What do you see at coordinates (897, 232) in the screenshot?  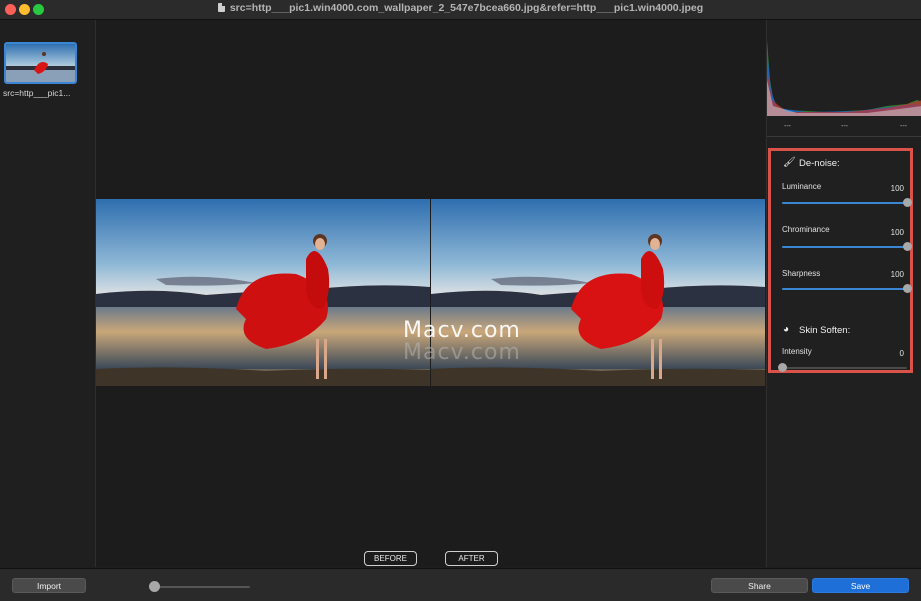 I see `chrominance-value: 100` at bounding box center [897, 232].